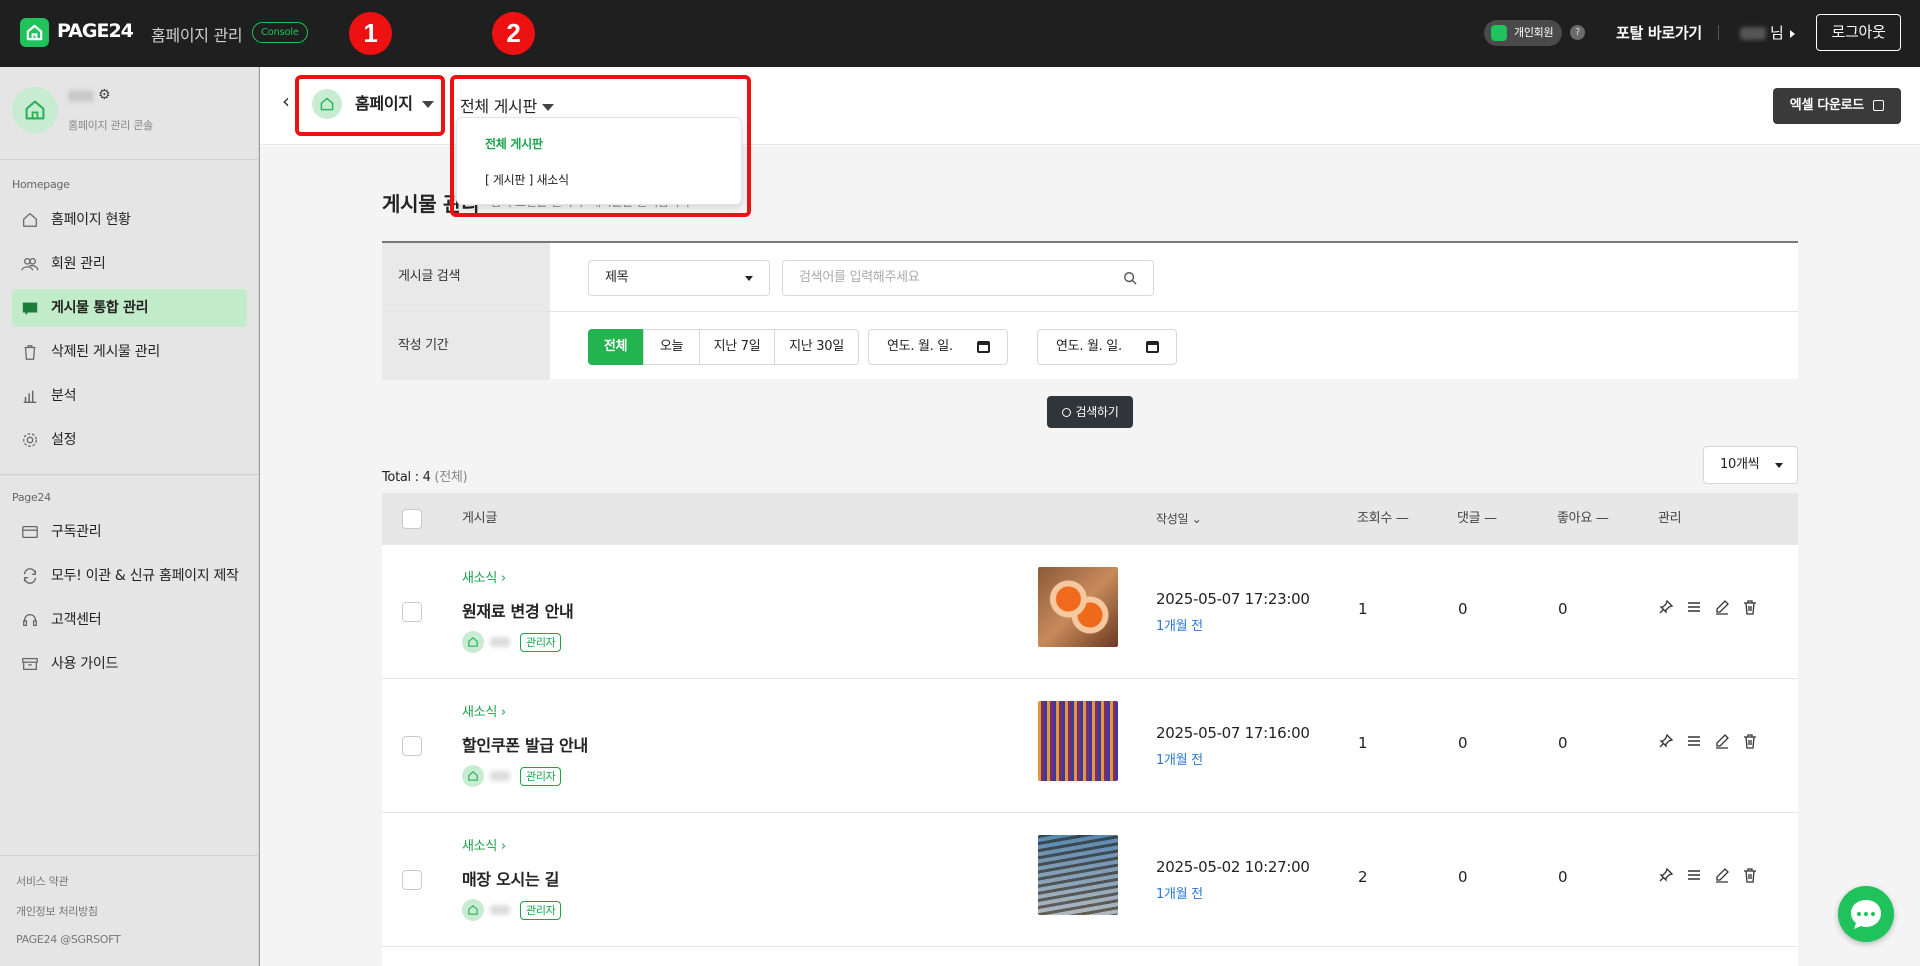 This screenshot has width=1920, height=966. What do you see at coordinates (451, 477) in the screenshot?
I see `total-count-scope: (전체)` at bounding box center [451, 477].